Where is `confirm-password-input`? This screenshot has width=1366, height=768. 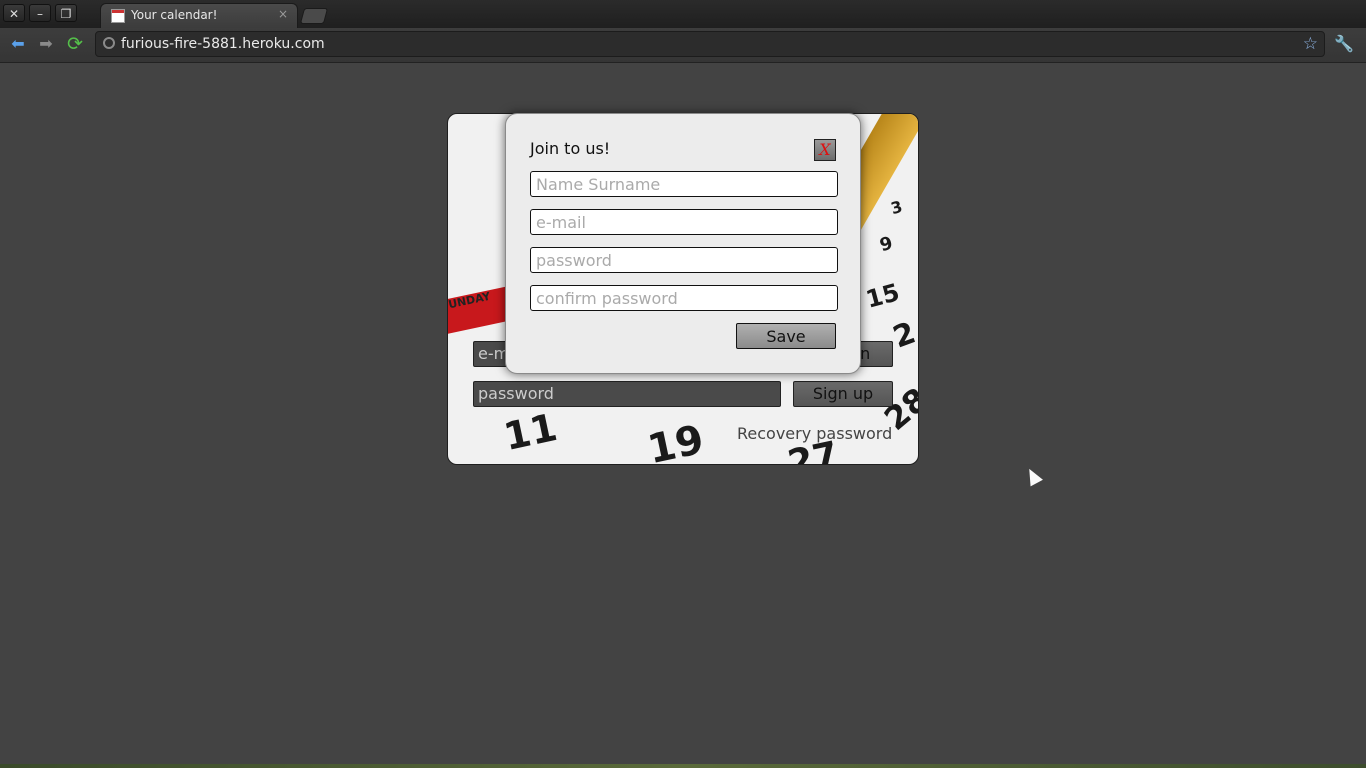
confirm-password-input is located at coordinates (684, 298).